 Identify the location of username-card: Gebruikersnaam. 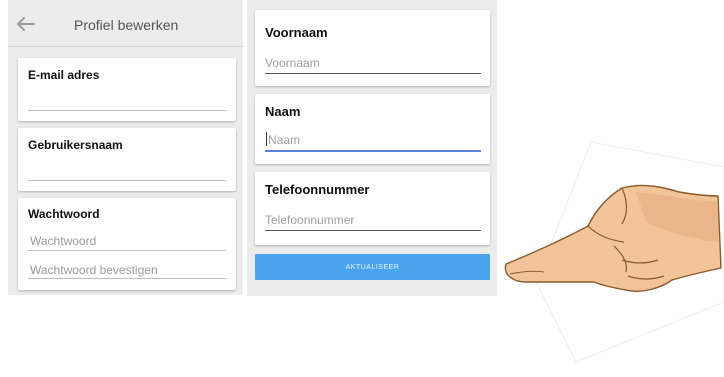
(127, 159).